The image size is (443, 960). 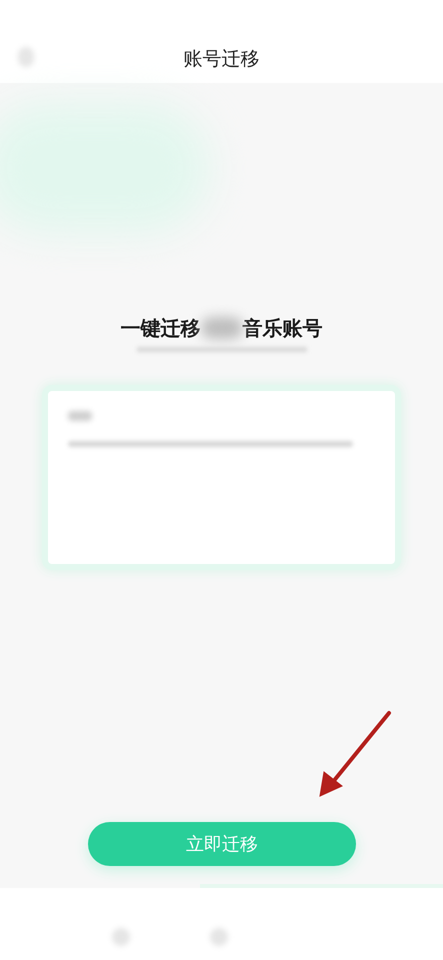 What do you see at coordinates (282, 328) in the screenshot?
I see `headline-text: 音乐账号` at bounding box center [282, 328].